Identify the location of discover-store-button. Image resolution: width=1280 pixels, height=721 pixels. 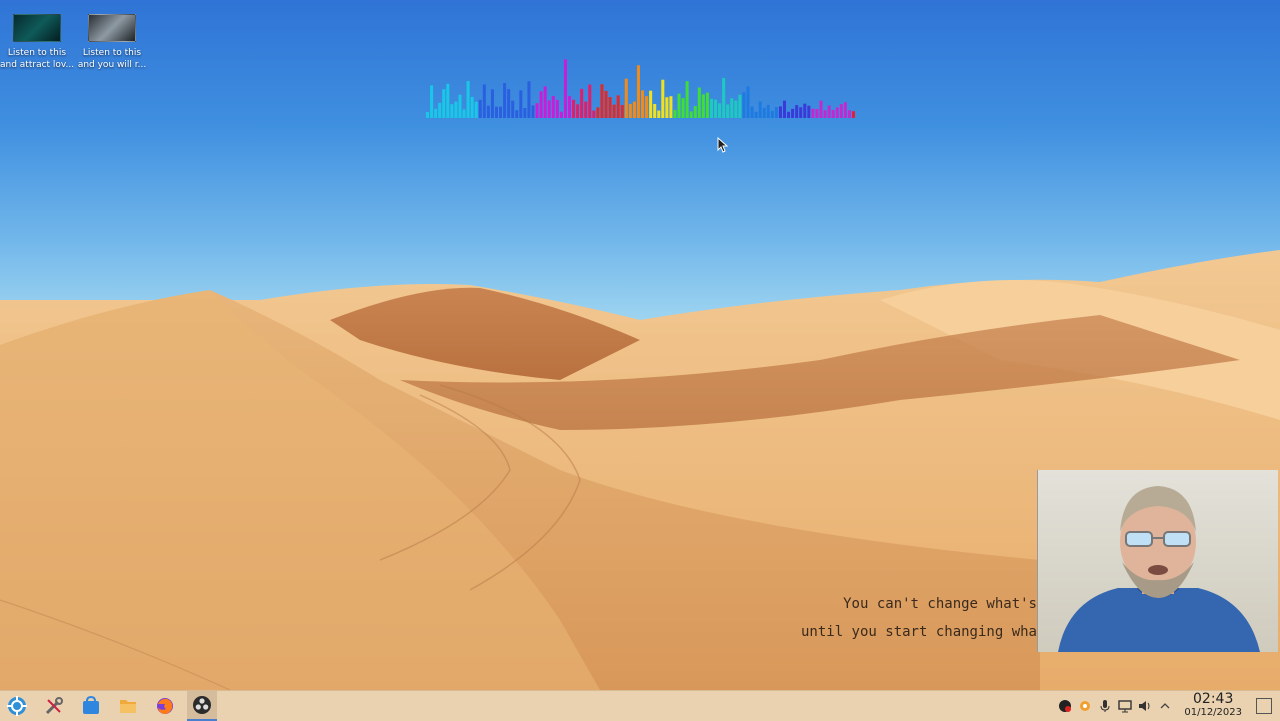
(91, 706).